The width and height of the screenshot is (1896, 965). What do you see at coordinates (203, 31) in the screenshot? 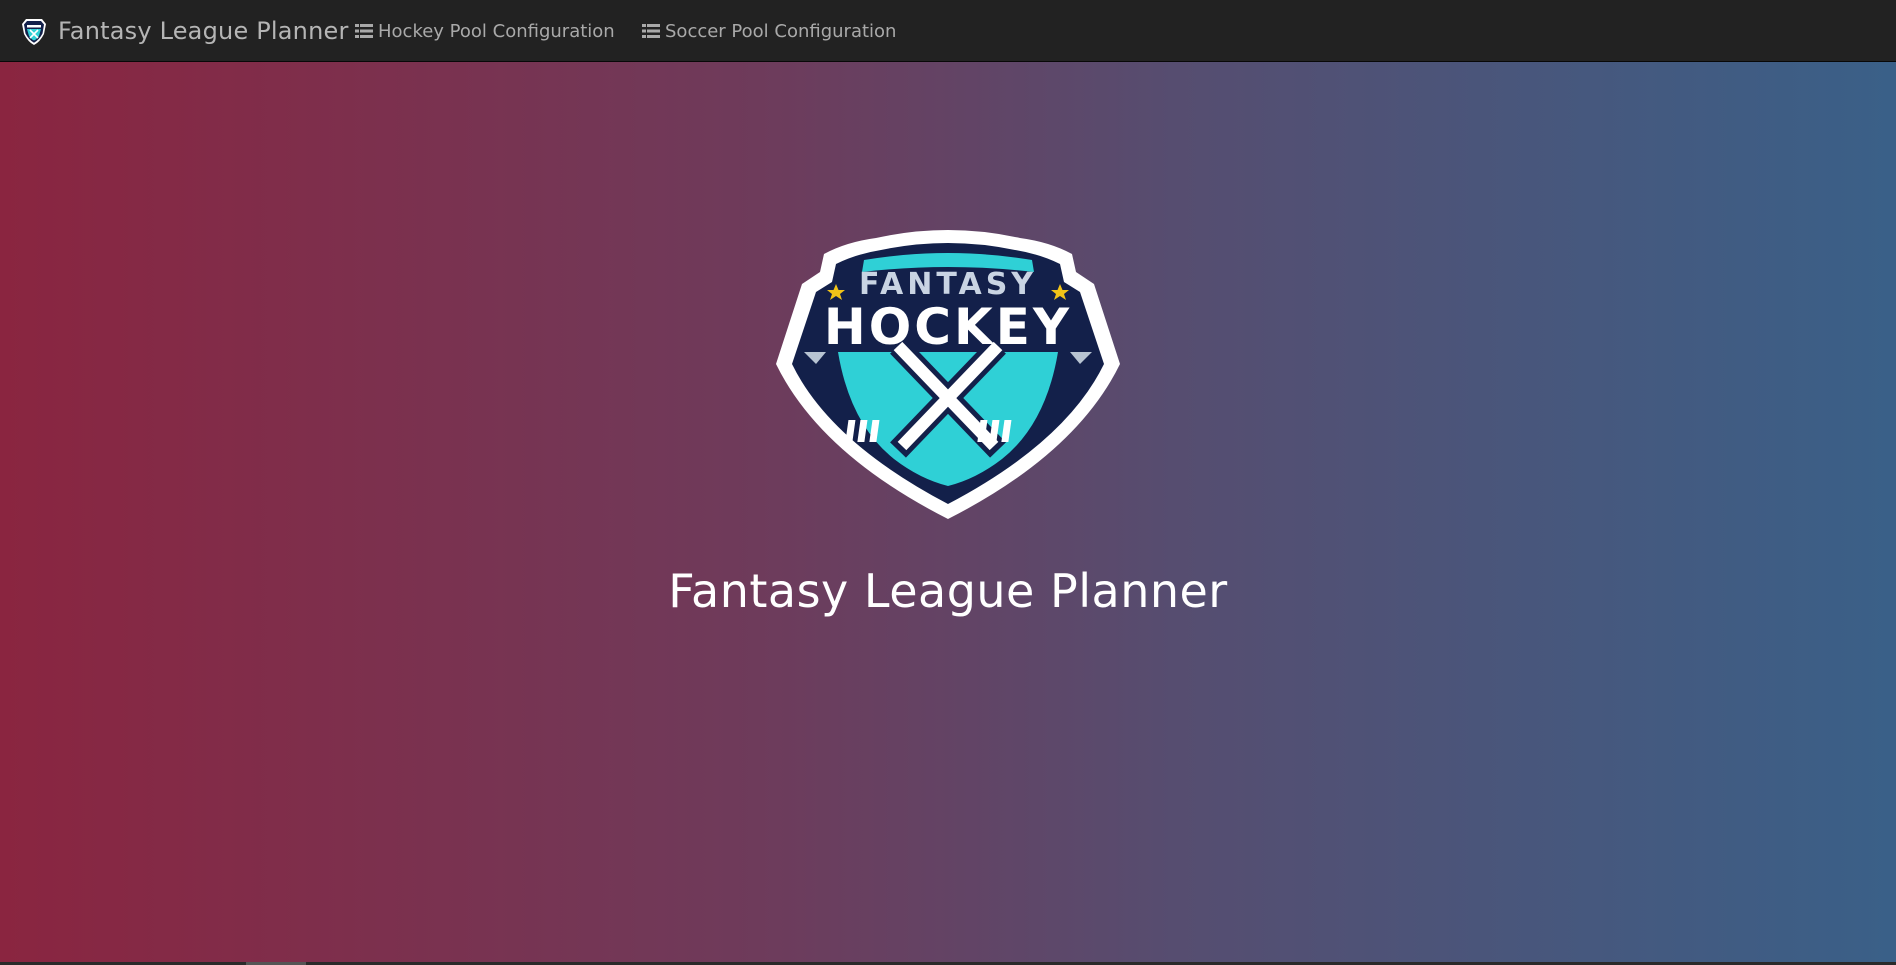
I see `brand-title: Fantasy League Planner` at bounding box center [203, 31].